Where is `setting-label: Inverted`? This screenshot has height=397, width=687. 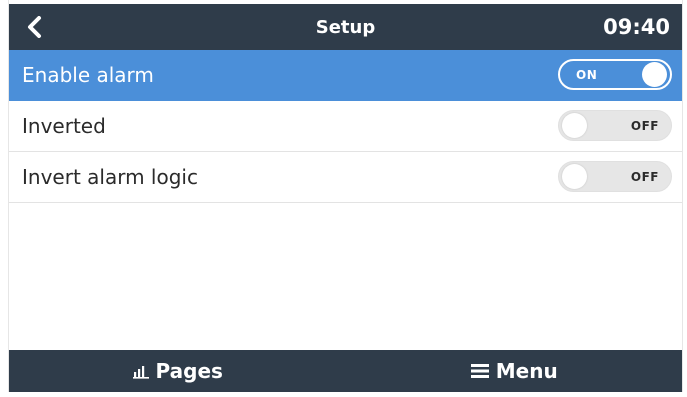 setting-label: Inverted is located at coordinates (64, 126).